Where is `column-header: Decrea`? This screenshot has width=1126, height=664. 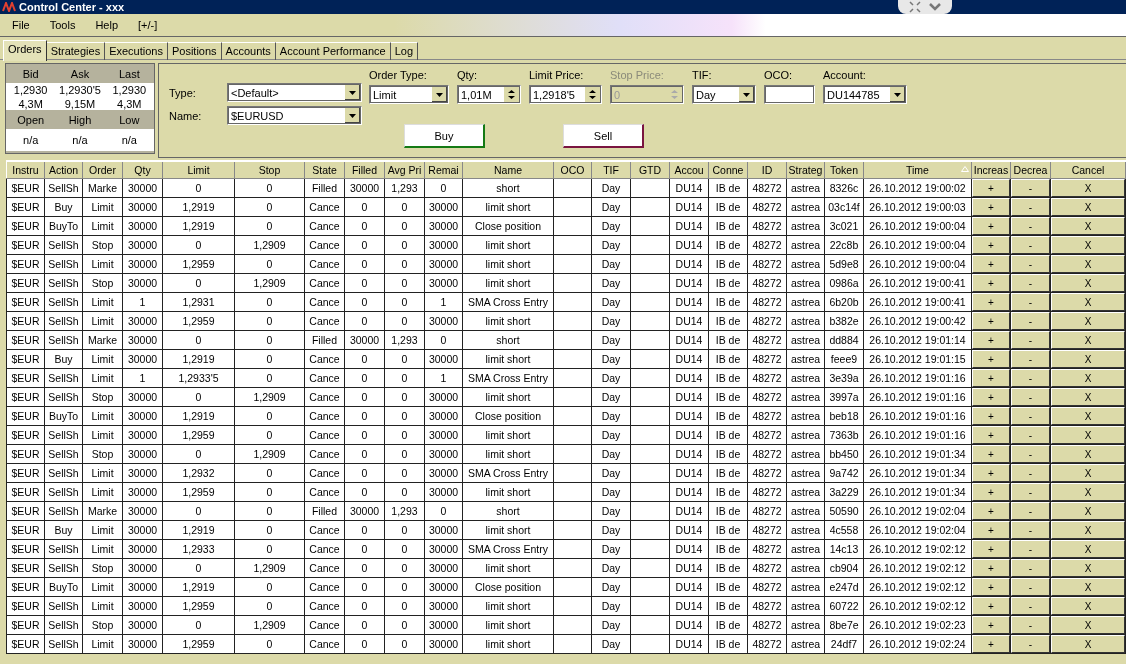 column-header: Decrea is located at coordinates (1030, 170).